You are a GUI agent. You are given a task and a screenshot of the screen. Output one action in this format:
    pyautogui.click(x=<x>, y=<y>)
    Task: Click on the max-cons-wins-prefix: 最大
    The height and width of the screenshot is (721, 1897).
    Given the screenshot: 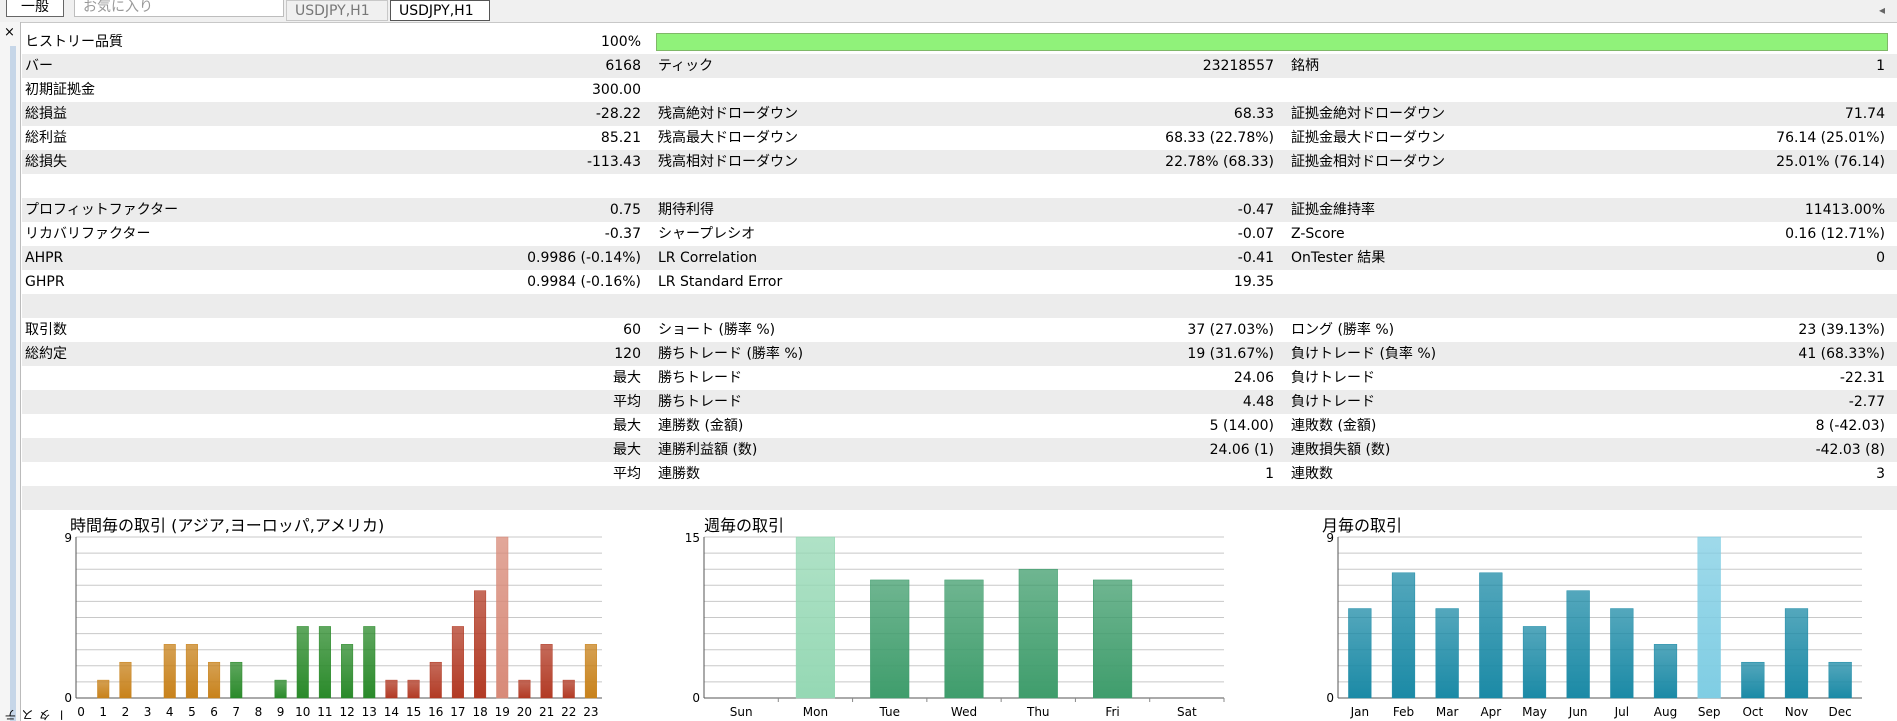 What is the action you would take?
    pyautogui.click(x=627, y=426)
    